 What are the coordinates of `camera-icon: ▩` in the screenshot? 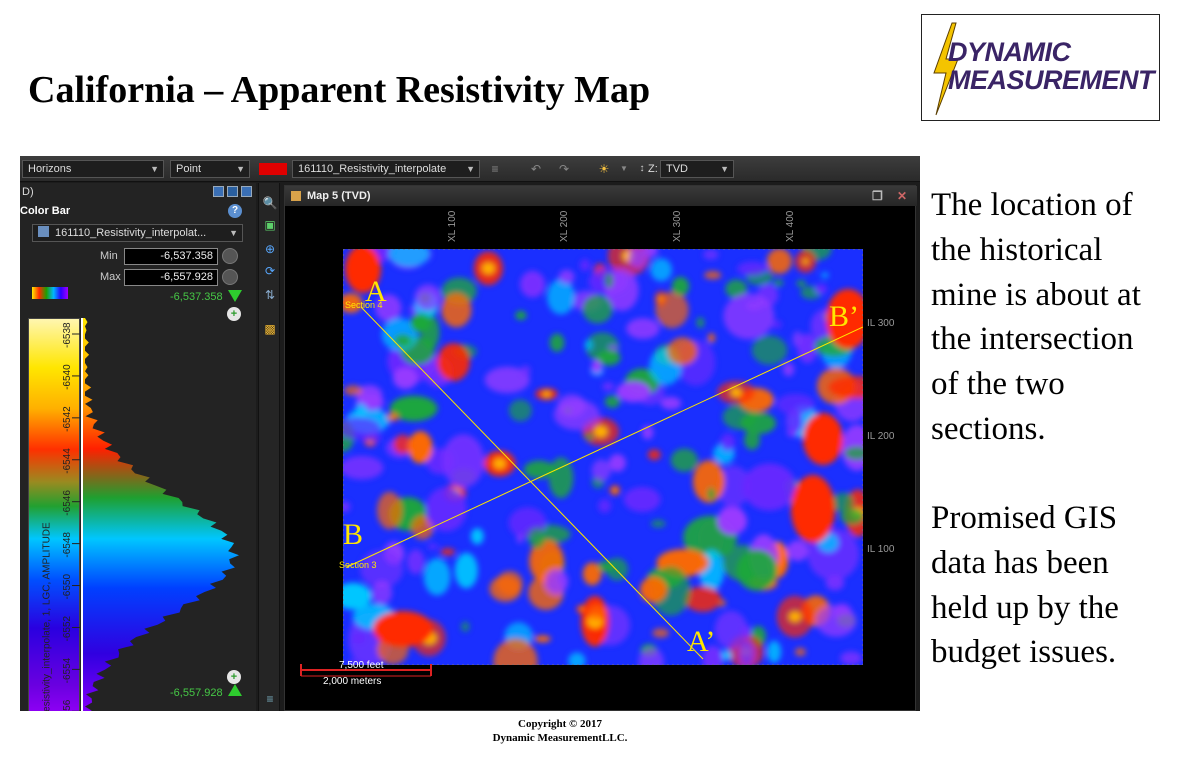 It's located at (270, 329).